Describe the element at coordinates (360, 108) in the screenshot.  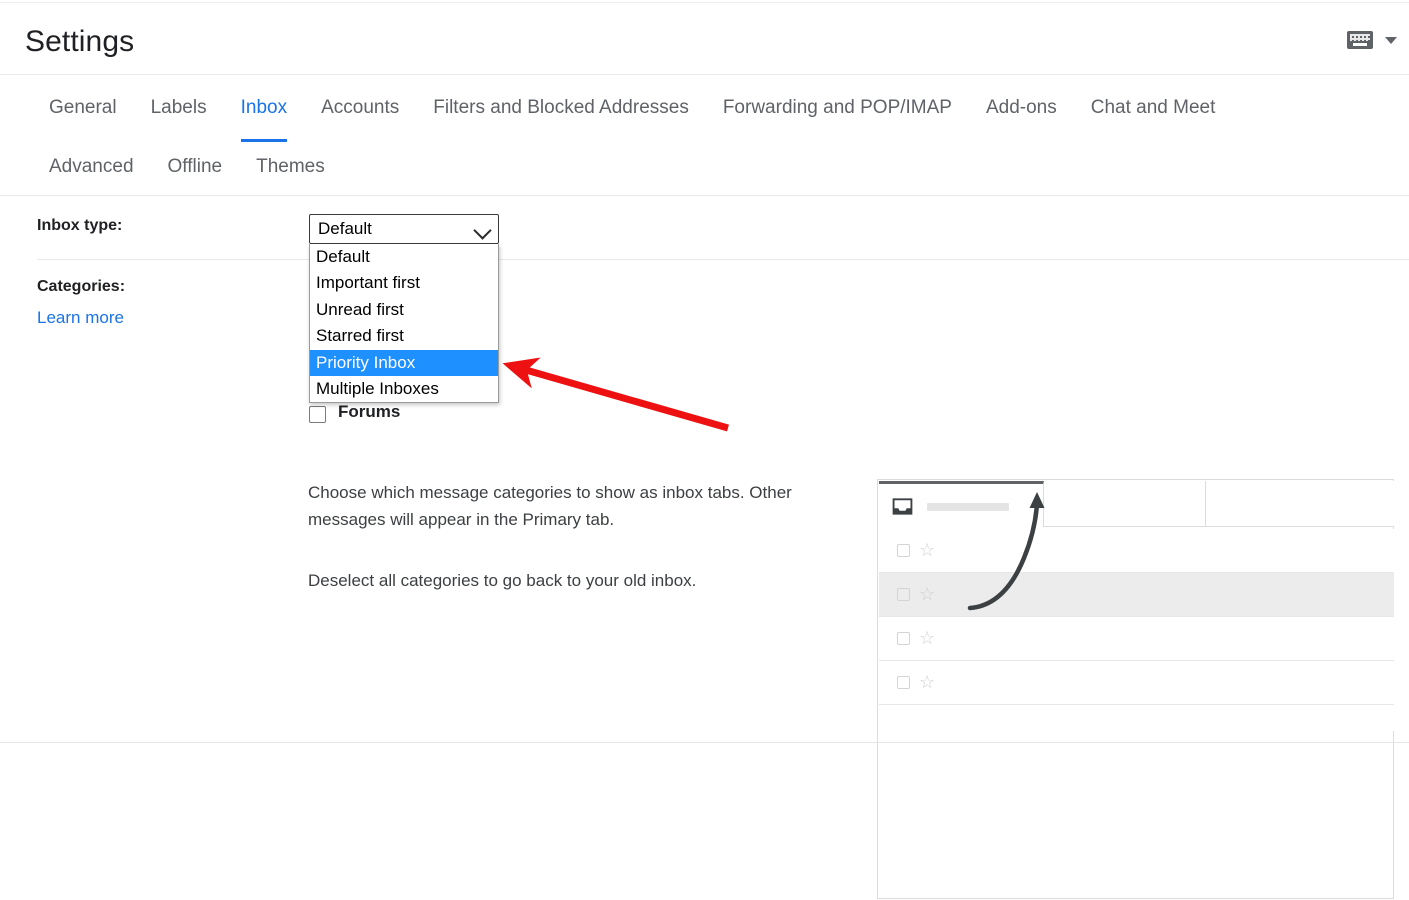
I see `tab-accounts: Accounts` at that location.